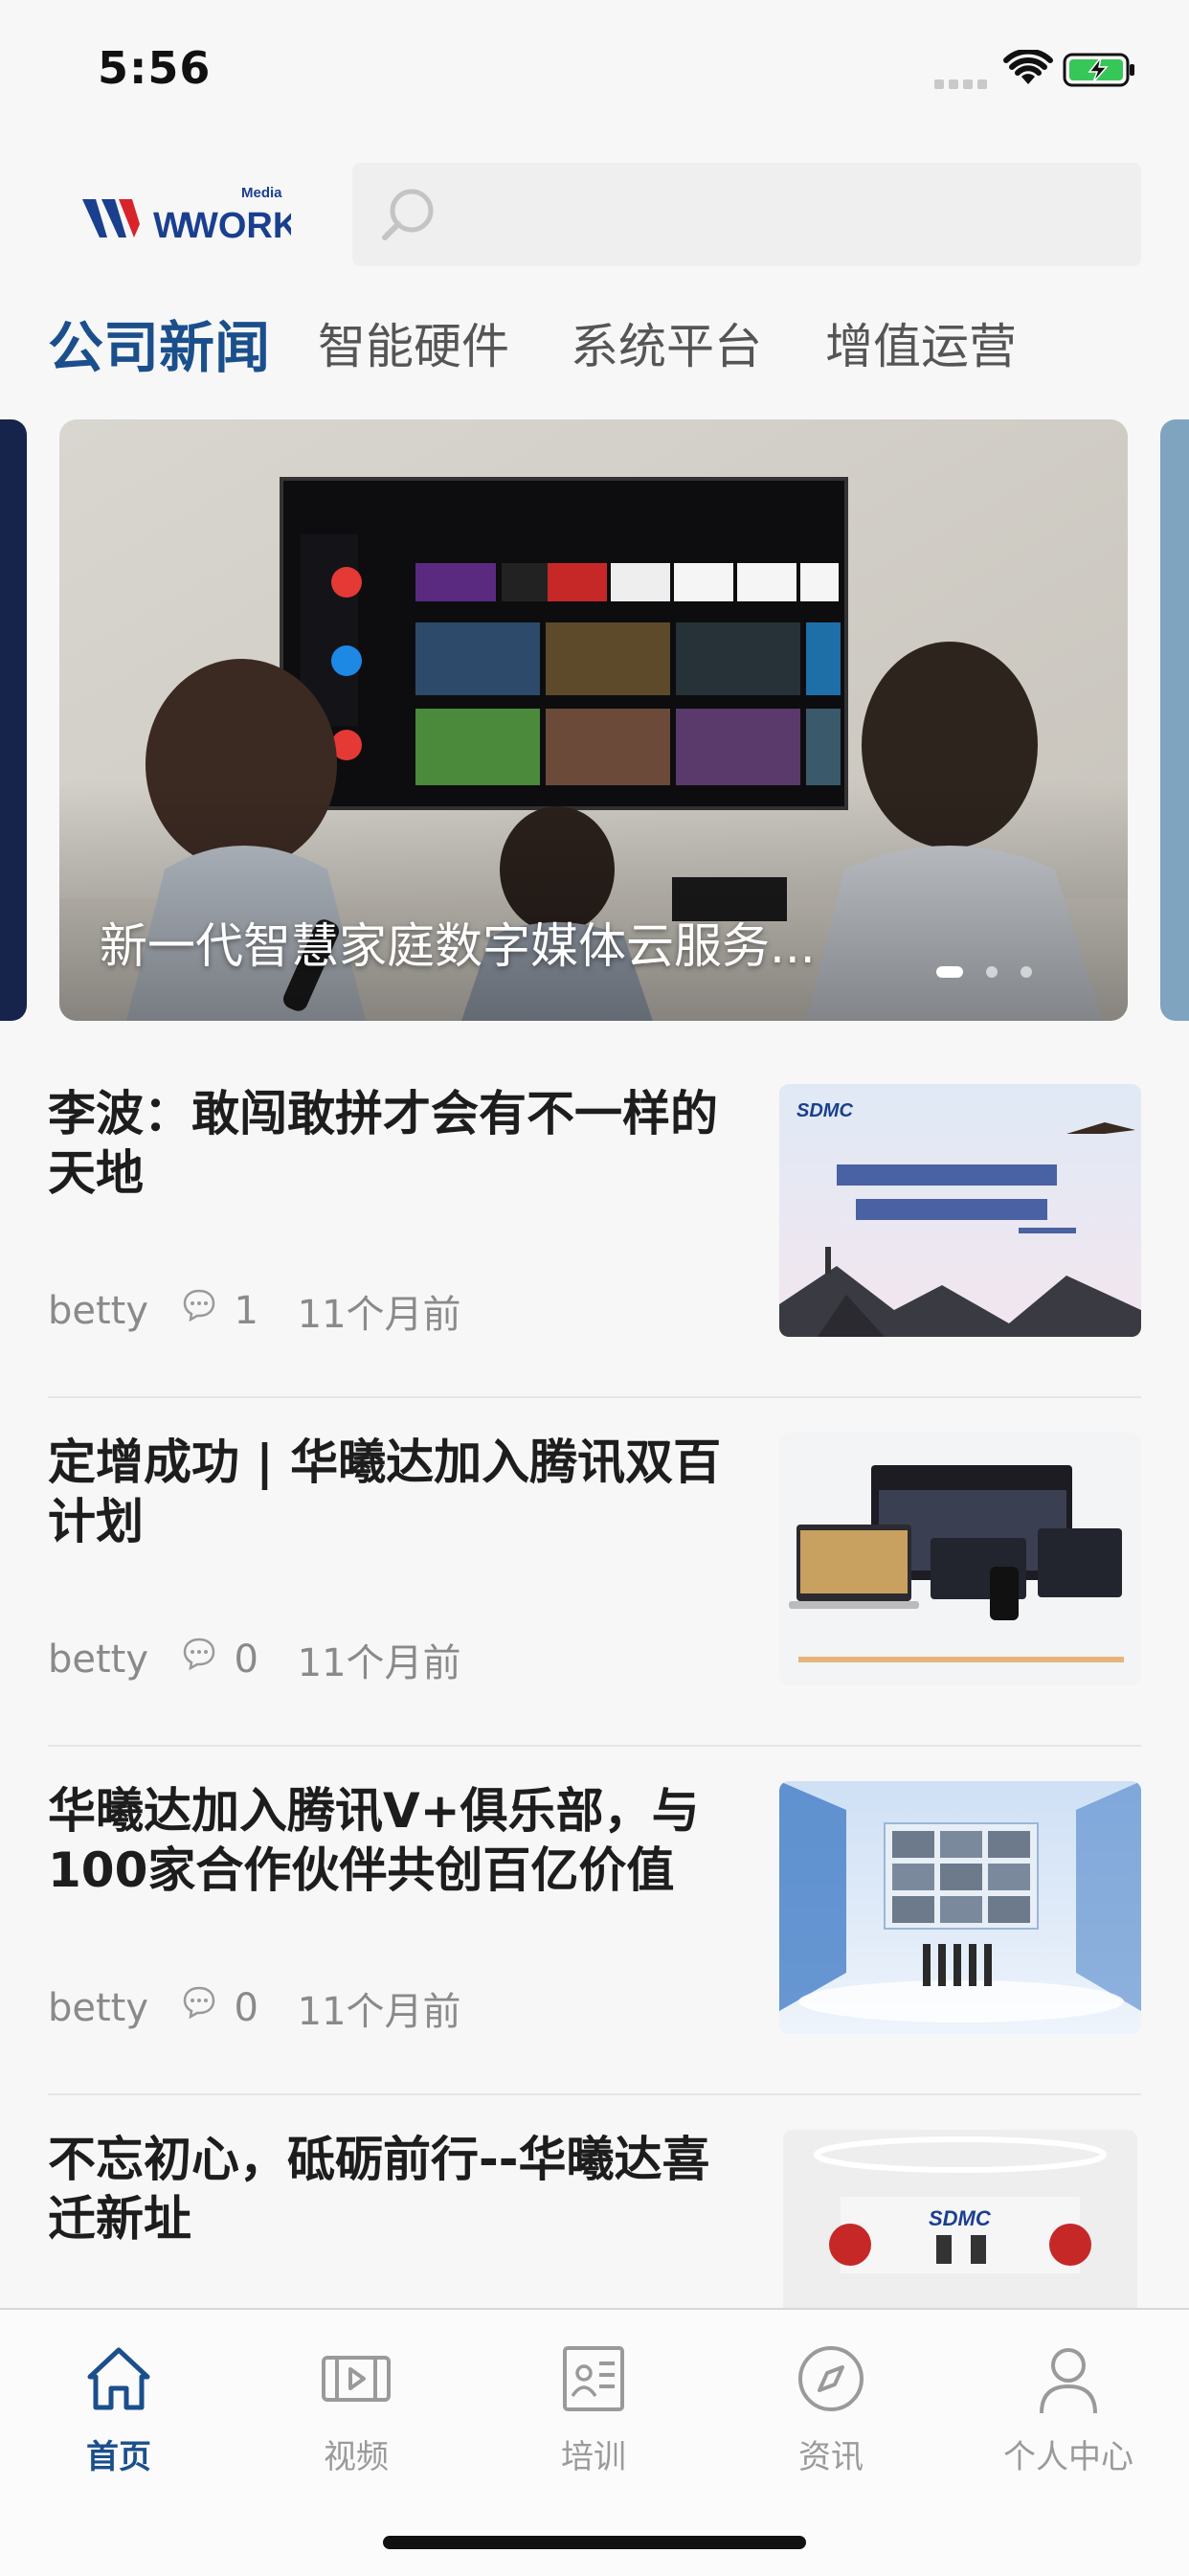 Image resolution: width=1189 pixels, height=2576 pixels. What do you see at coordinates (1098, 70) in the screenshot?
I see `battery-charging-icon` at bounding box center [1098, 70].